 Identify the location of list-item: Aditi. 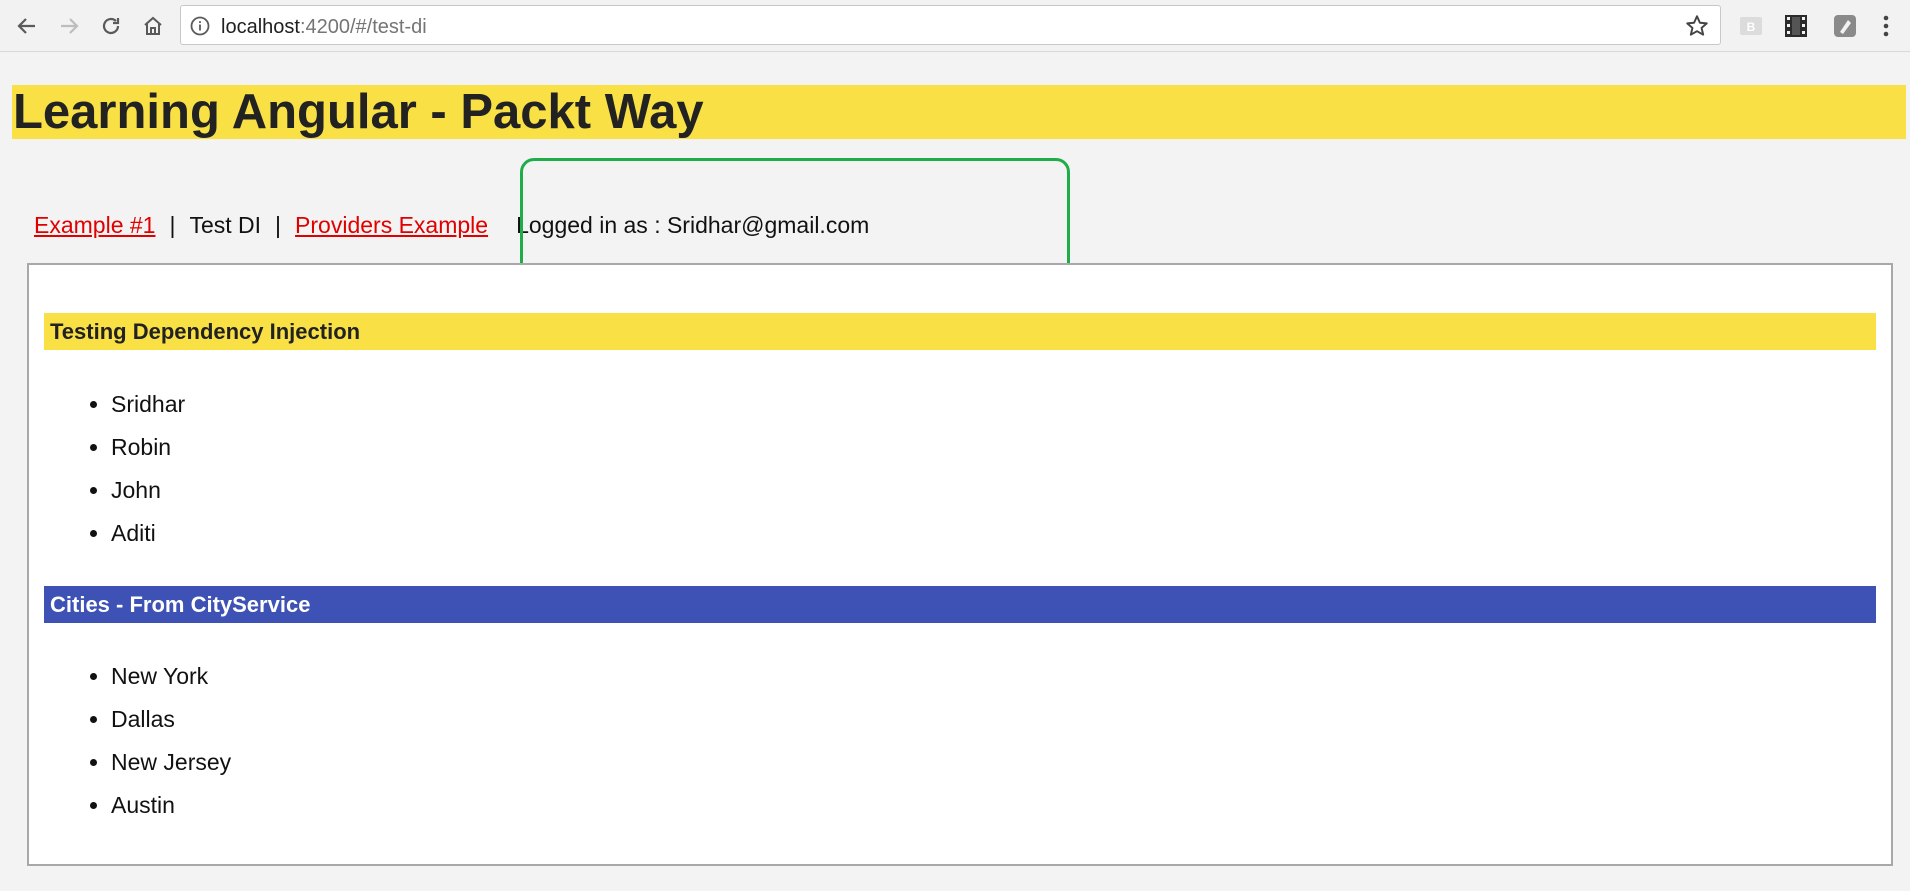
(148, 533).